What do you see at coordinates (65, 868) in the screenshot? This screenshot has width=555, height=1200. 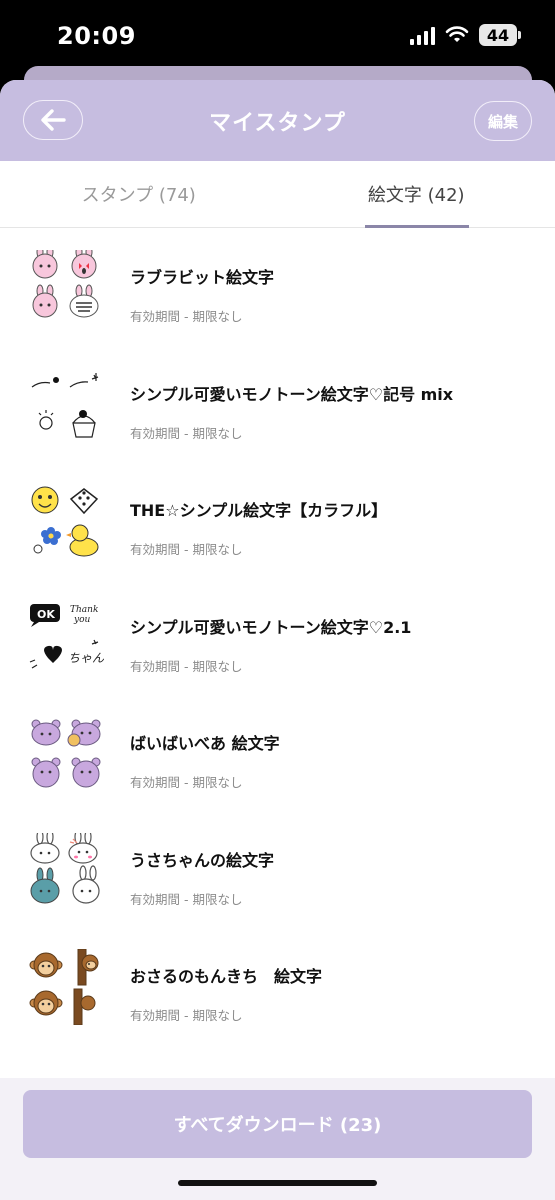 I see `bunny-emoji-thumbnail-icon` at bounding box center [65, 868].